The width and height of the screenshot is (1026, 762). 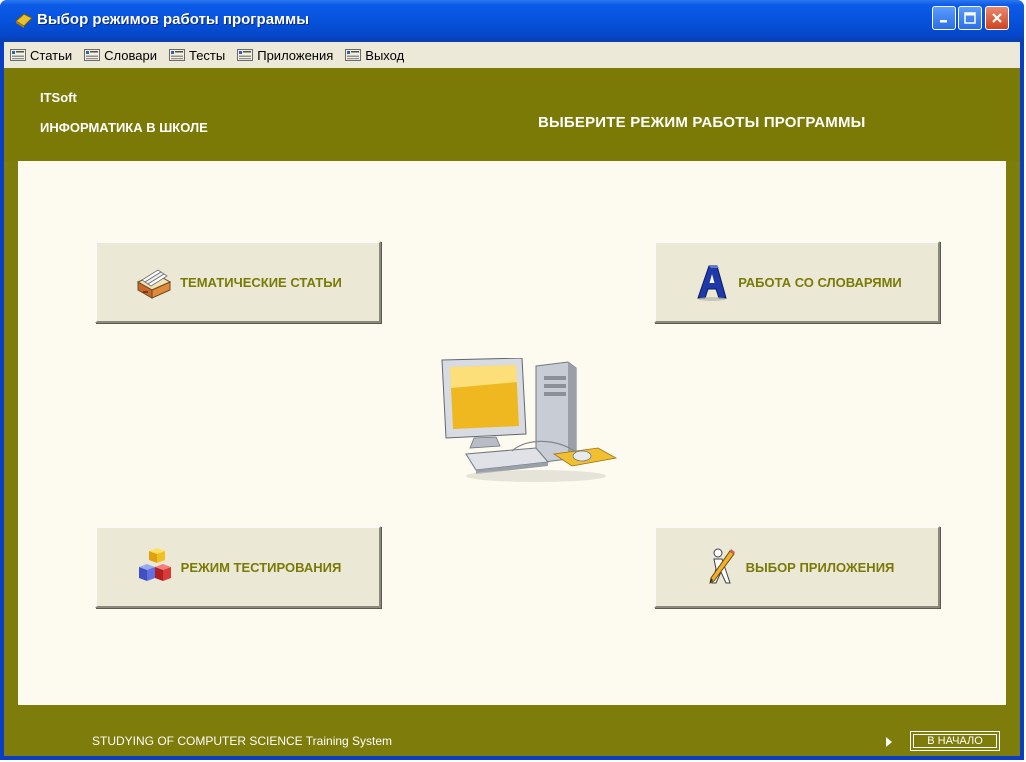 What do you see at coordinates (512, 21) in the screenshot?
I see `title-bar: Выбор режимов работы программы` at bounding box center [512, 21].